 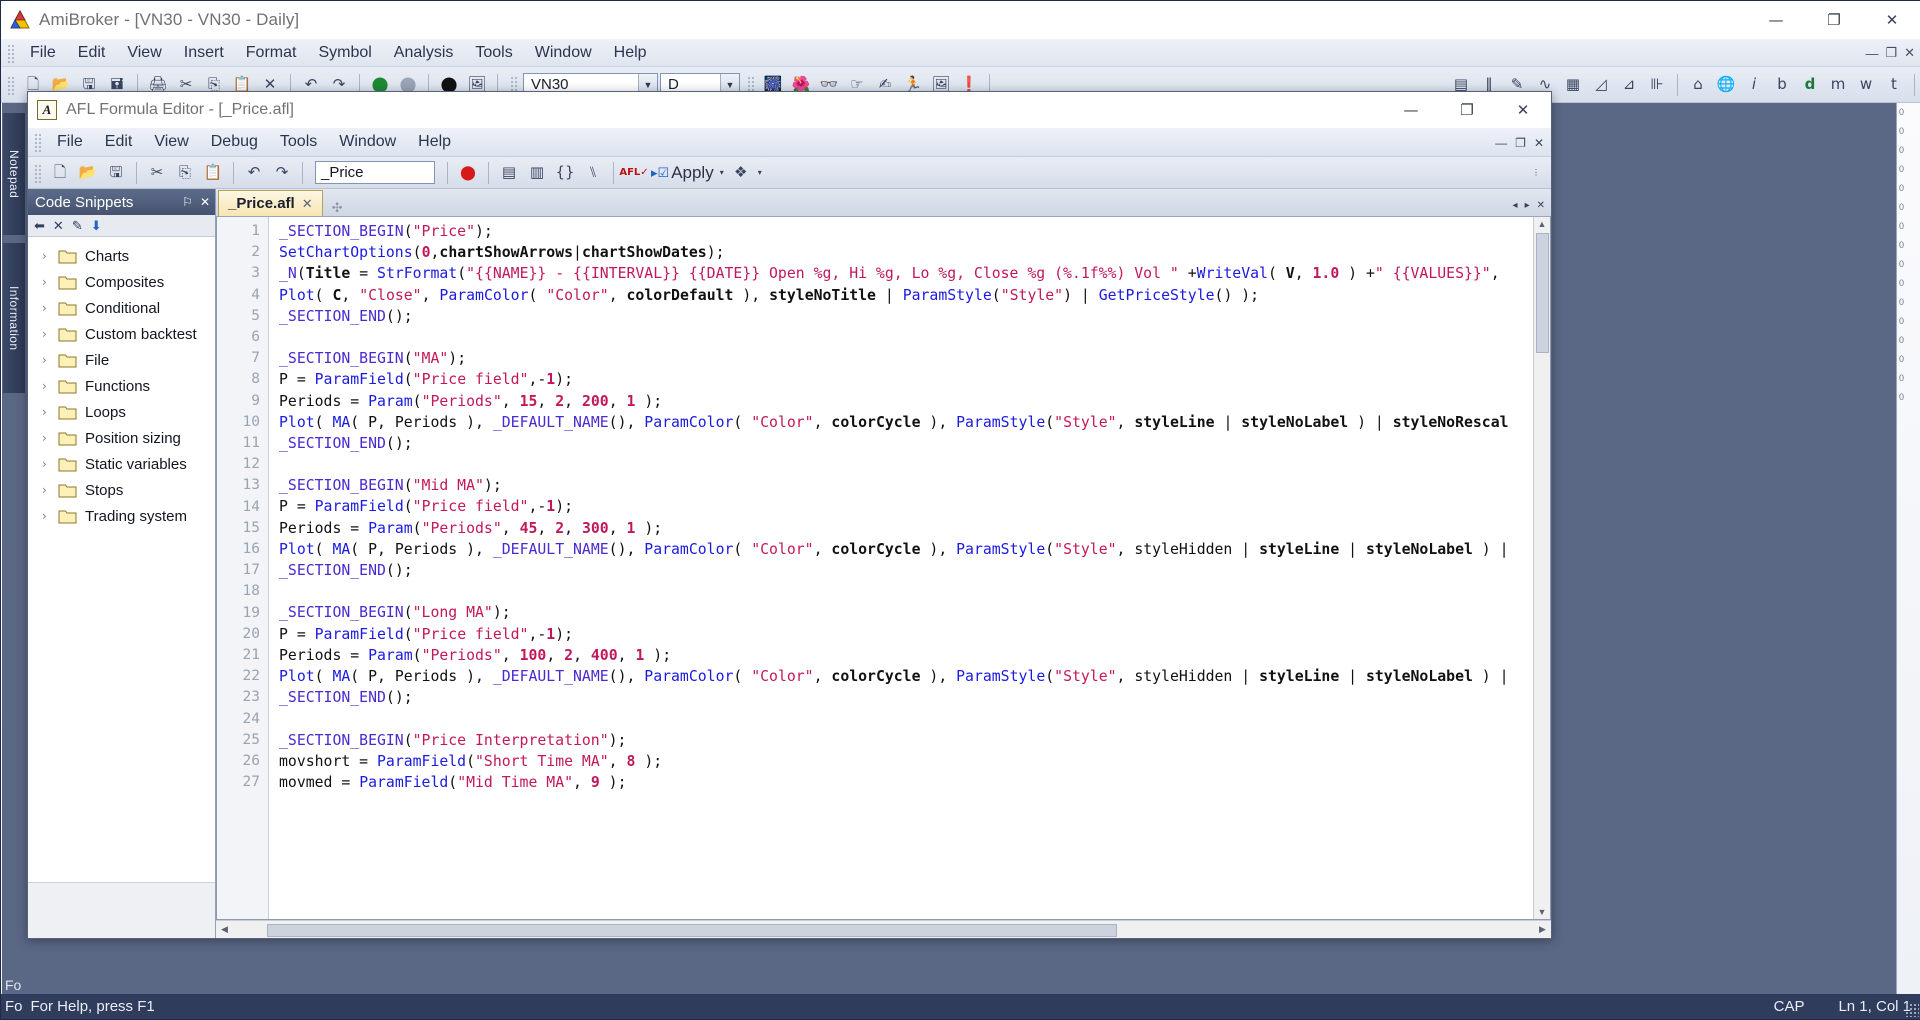 I want to click on snippet-folder-file: › File, so click(x=121, y=360).